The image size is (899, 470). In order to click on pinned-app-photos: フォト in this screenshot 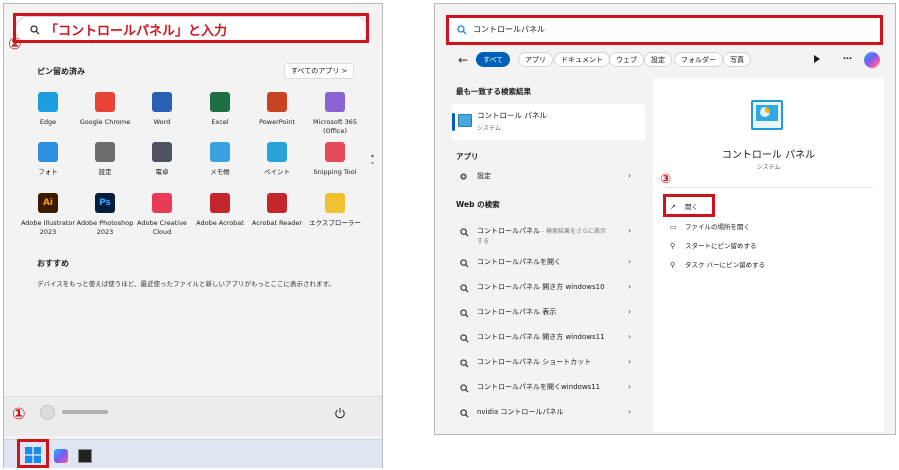, I will do `click(48, 159)`.